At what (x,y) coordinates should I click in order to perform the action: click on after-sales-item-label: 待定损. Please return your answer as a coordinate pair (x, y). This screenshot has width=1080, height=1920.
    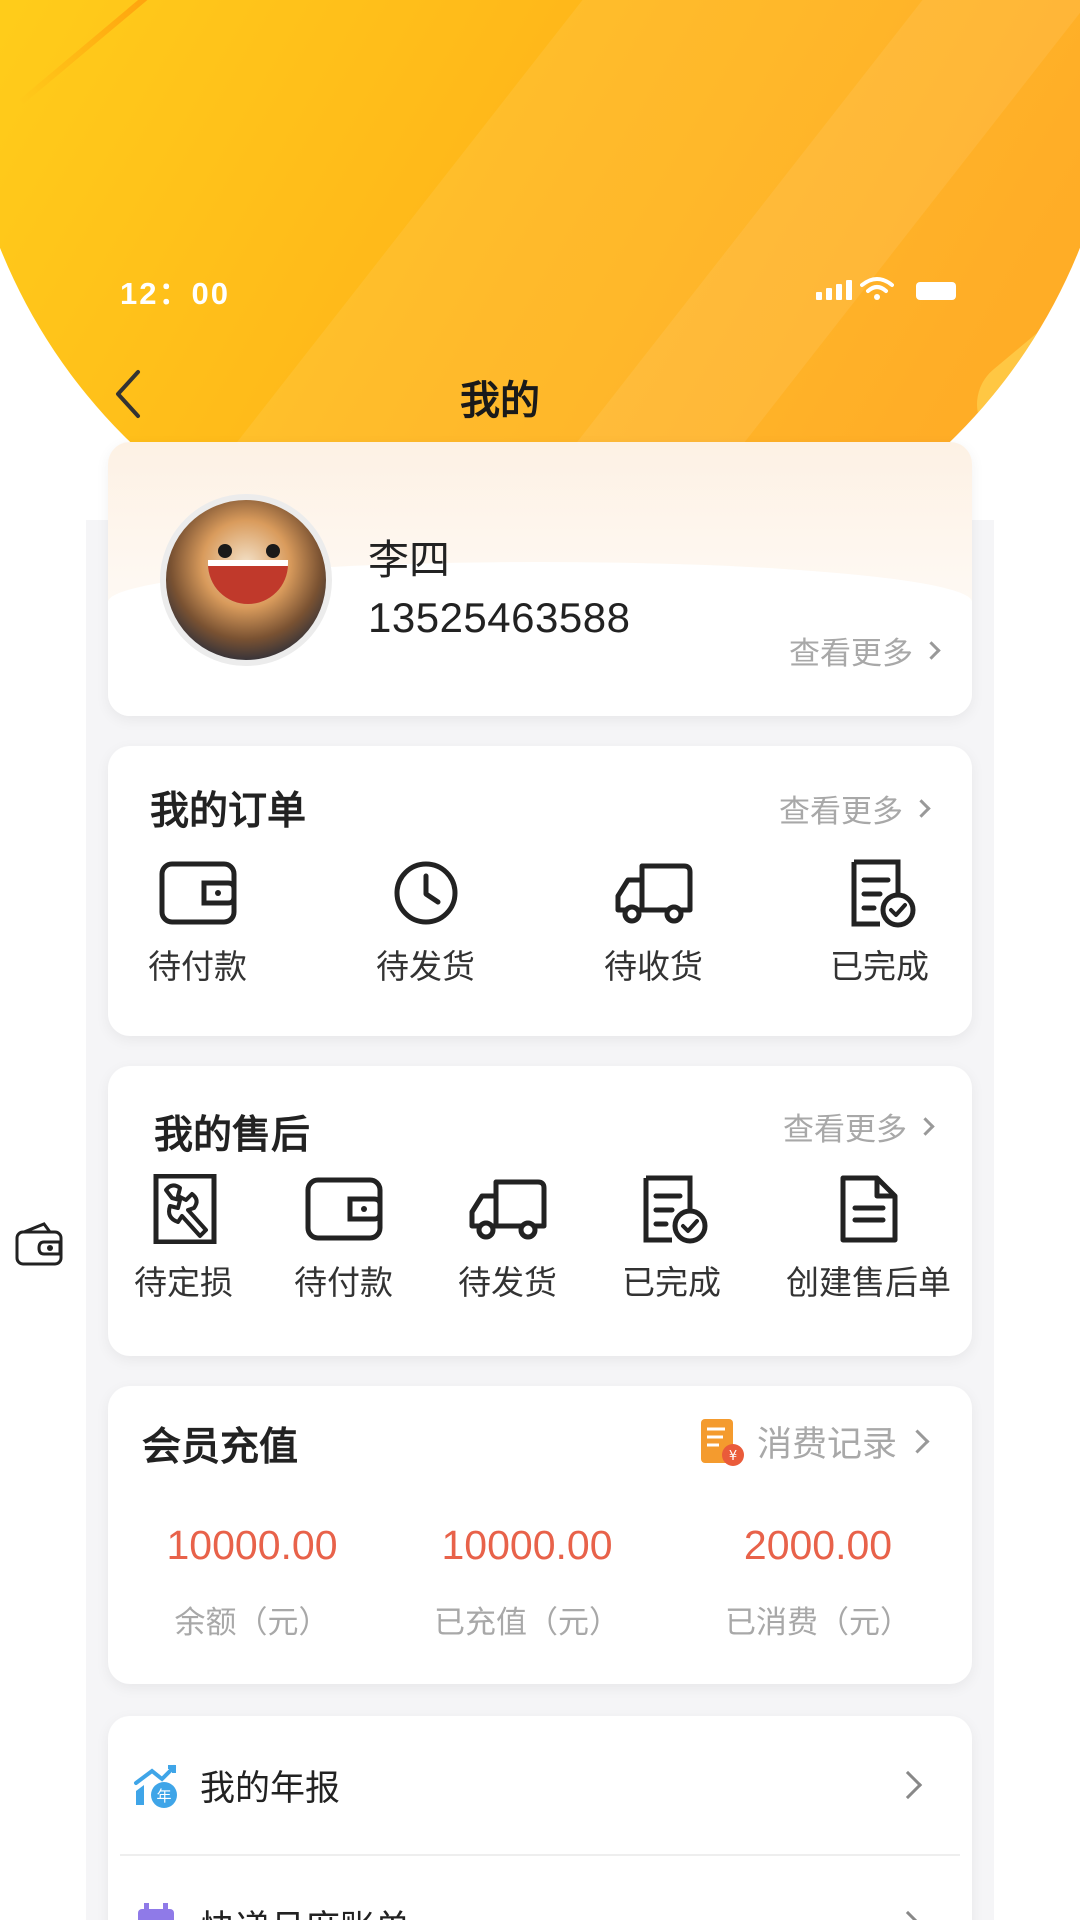
    Looking at the image, I should click on (183, 1282).